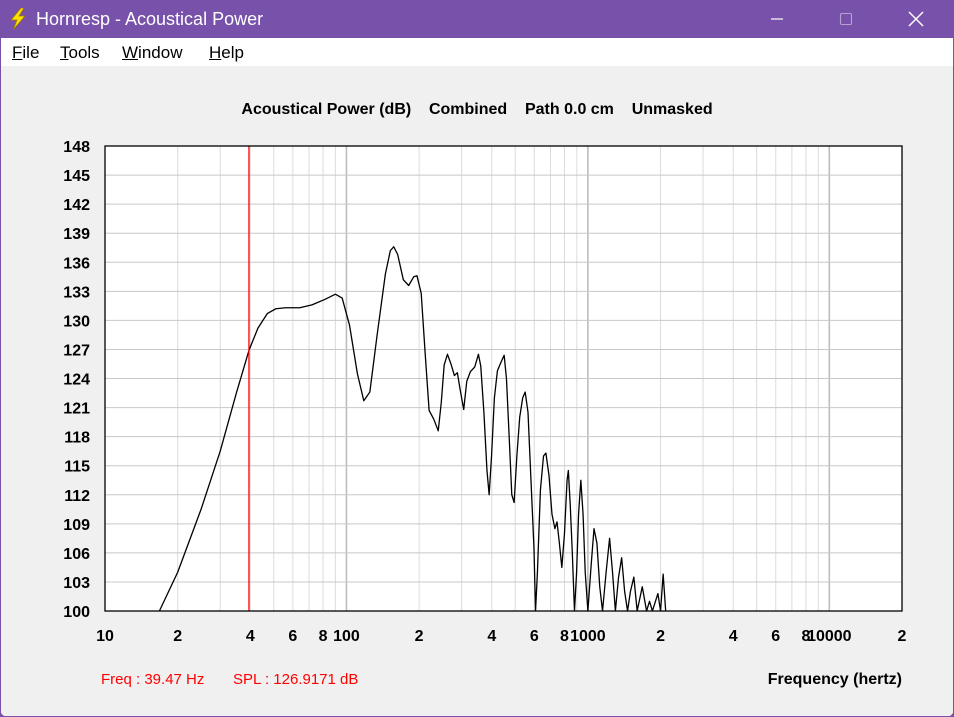 The height and width of the screenshot is (717, 954). Describe the element at coordinates (130, 52) in the screenshot. I see `menu-window-mnemonic: W` at that location.